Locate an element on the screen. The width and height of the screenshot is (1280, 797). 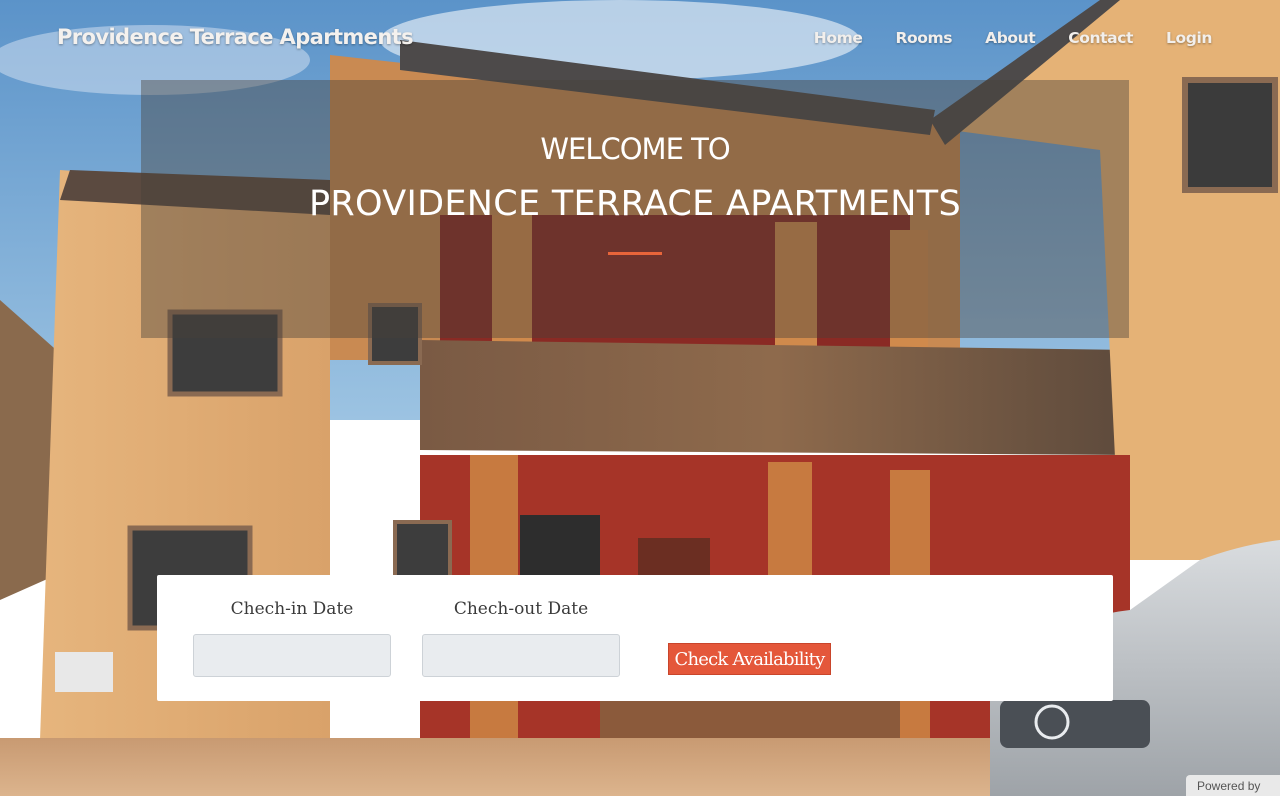
nav-links: Home Rooms About Contact Login is located at coordinates (1013, 38).